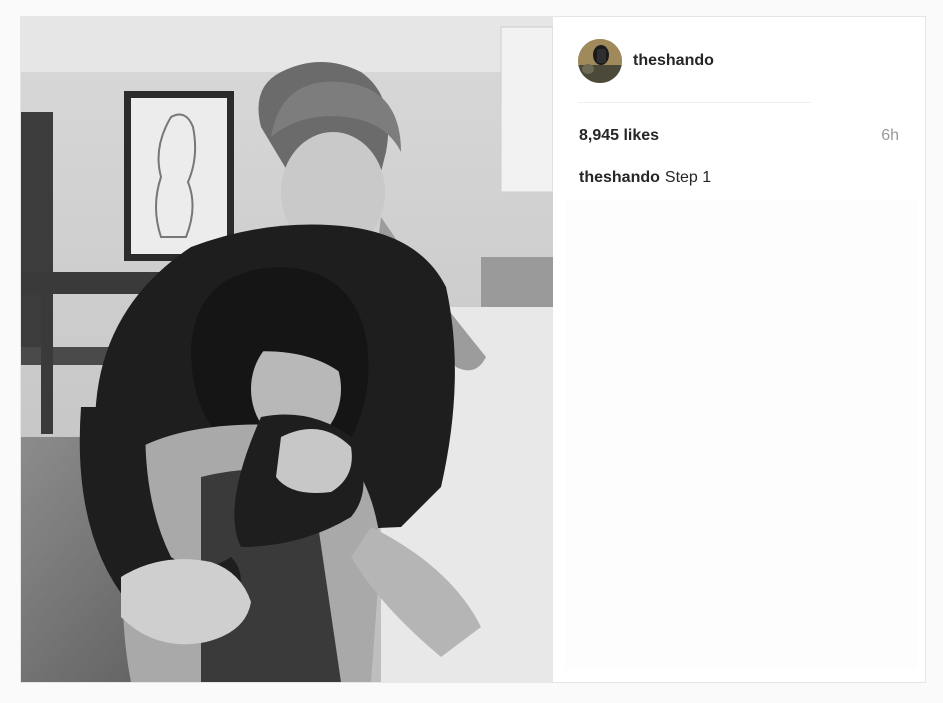  What do you see at coordinates (688, 177) in the screenshot?
I see `caption-text: Step 1` at bounding box center [688, 177].